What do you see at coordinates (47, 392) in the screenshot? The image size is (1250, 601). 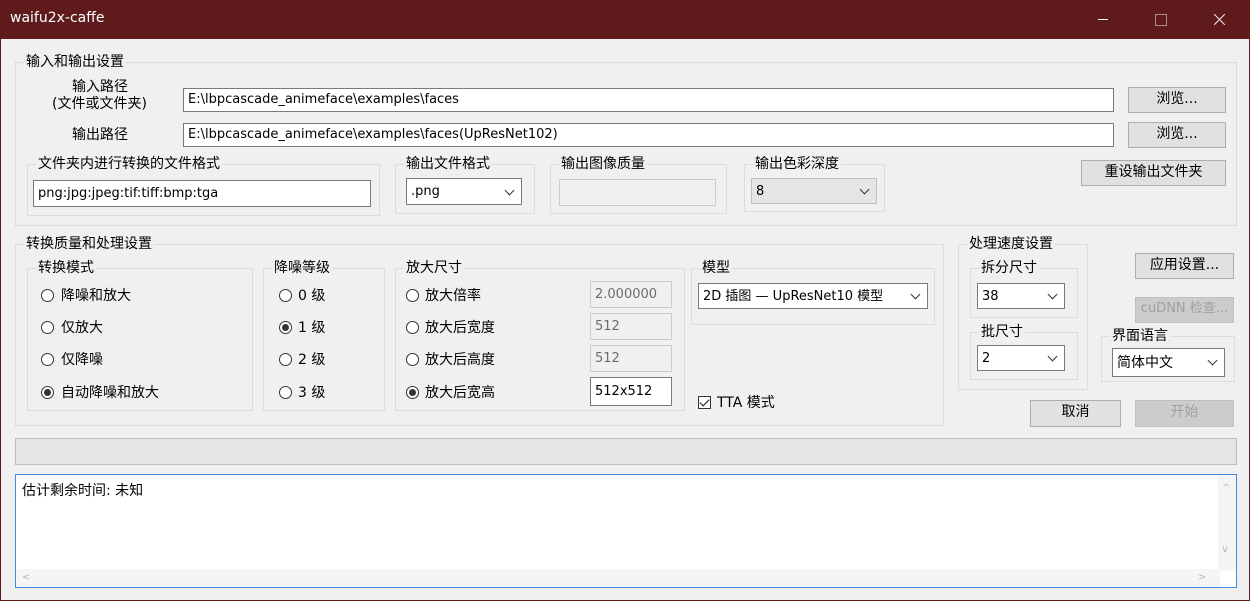 I see `mode-radio-auto` at bounding box center [47, 392].